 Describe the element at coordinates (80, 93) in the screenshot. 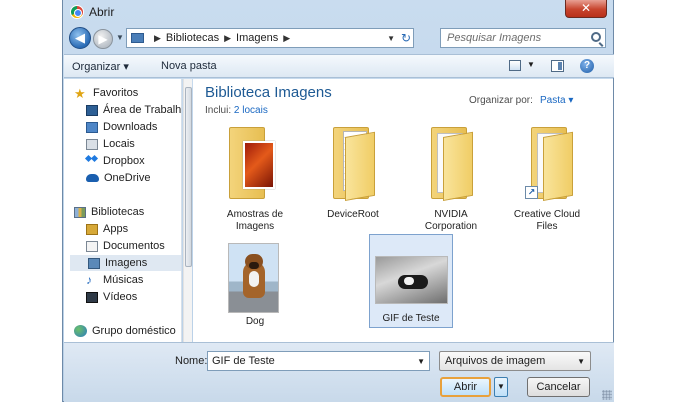

I see `favorites-star-icon: ★` at that location.